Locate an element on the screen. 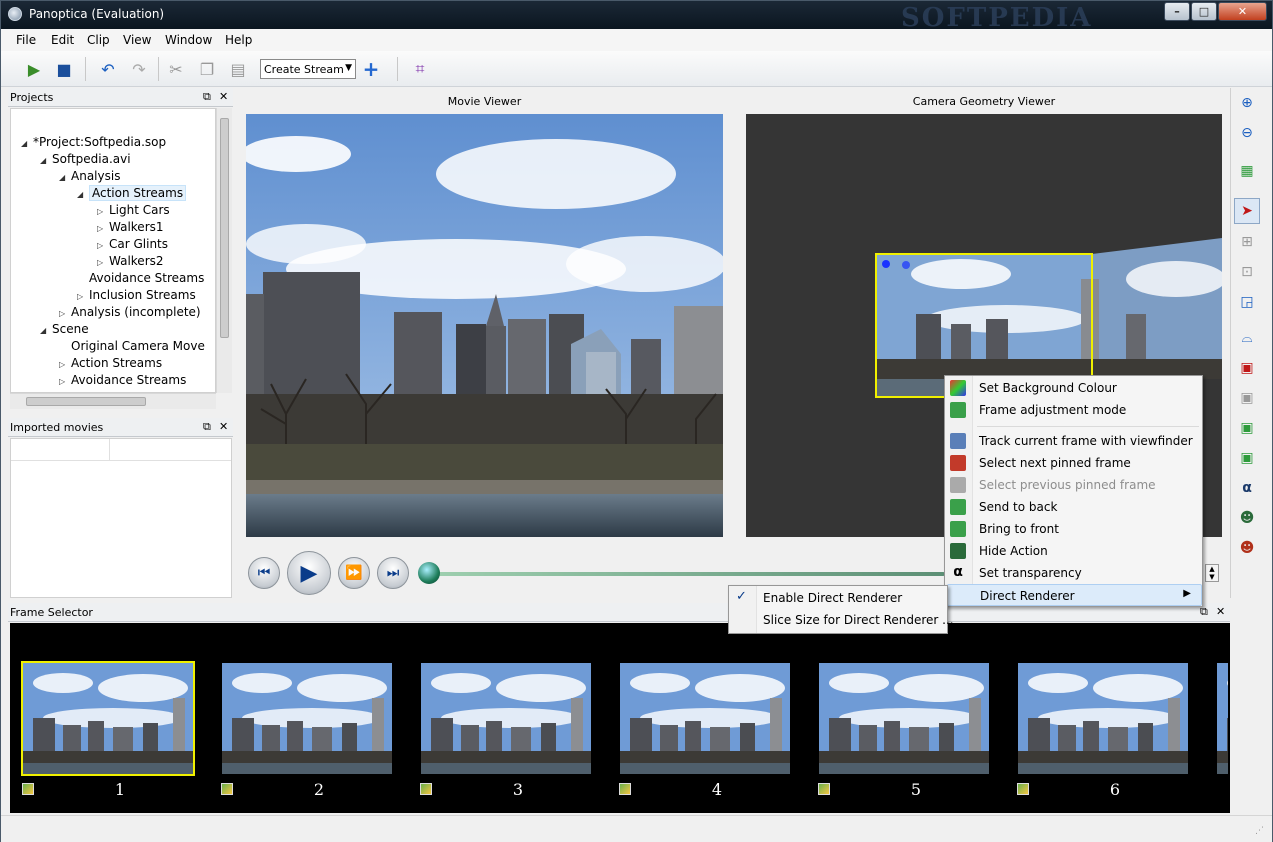 This screenshot has height=842, width=1273. context-menu-item: Select previous pinned frame is located at coordinates (1073, 485).